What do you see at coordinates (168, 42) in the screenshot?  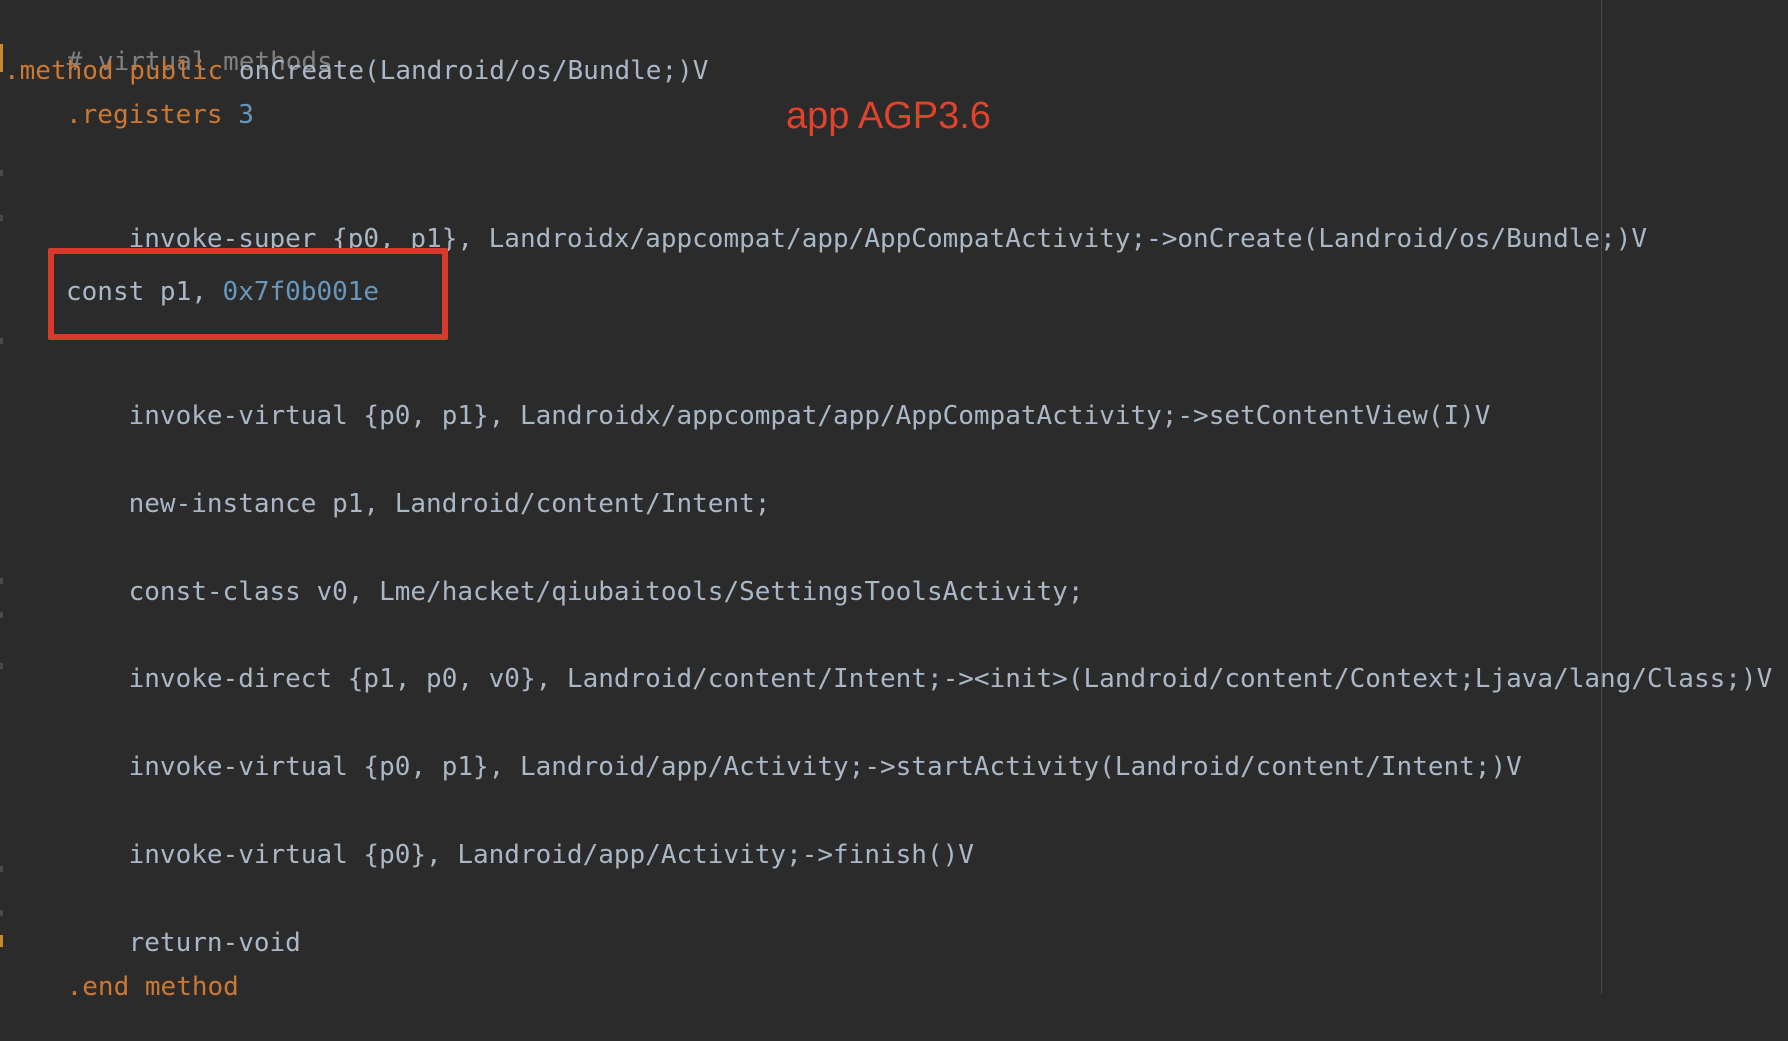 I see `code-line-comment: # virtual methods` at bounding box center [168, 42].